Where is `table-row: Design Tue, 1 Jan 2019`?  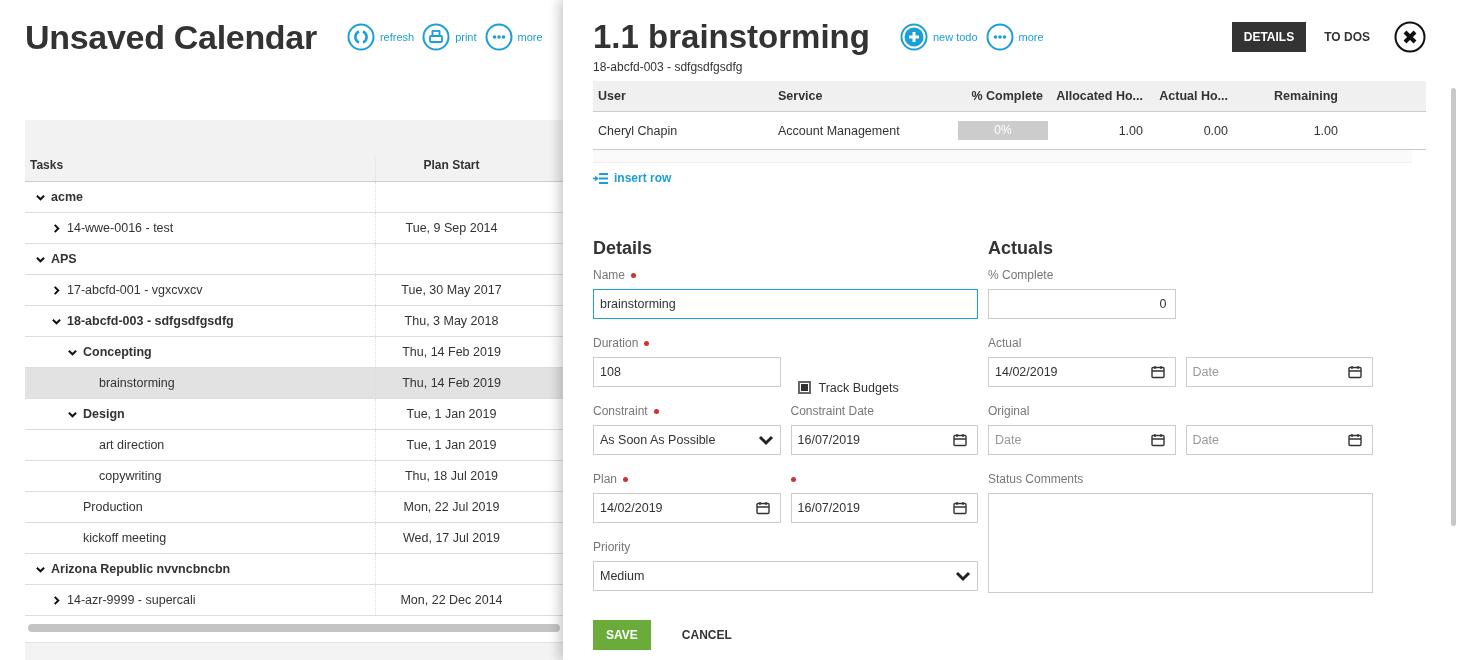 table-row: Design Tue, 1 Jan 2019 is located at coordinates (294, 414).